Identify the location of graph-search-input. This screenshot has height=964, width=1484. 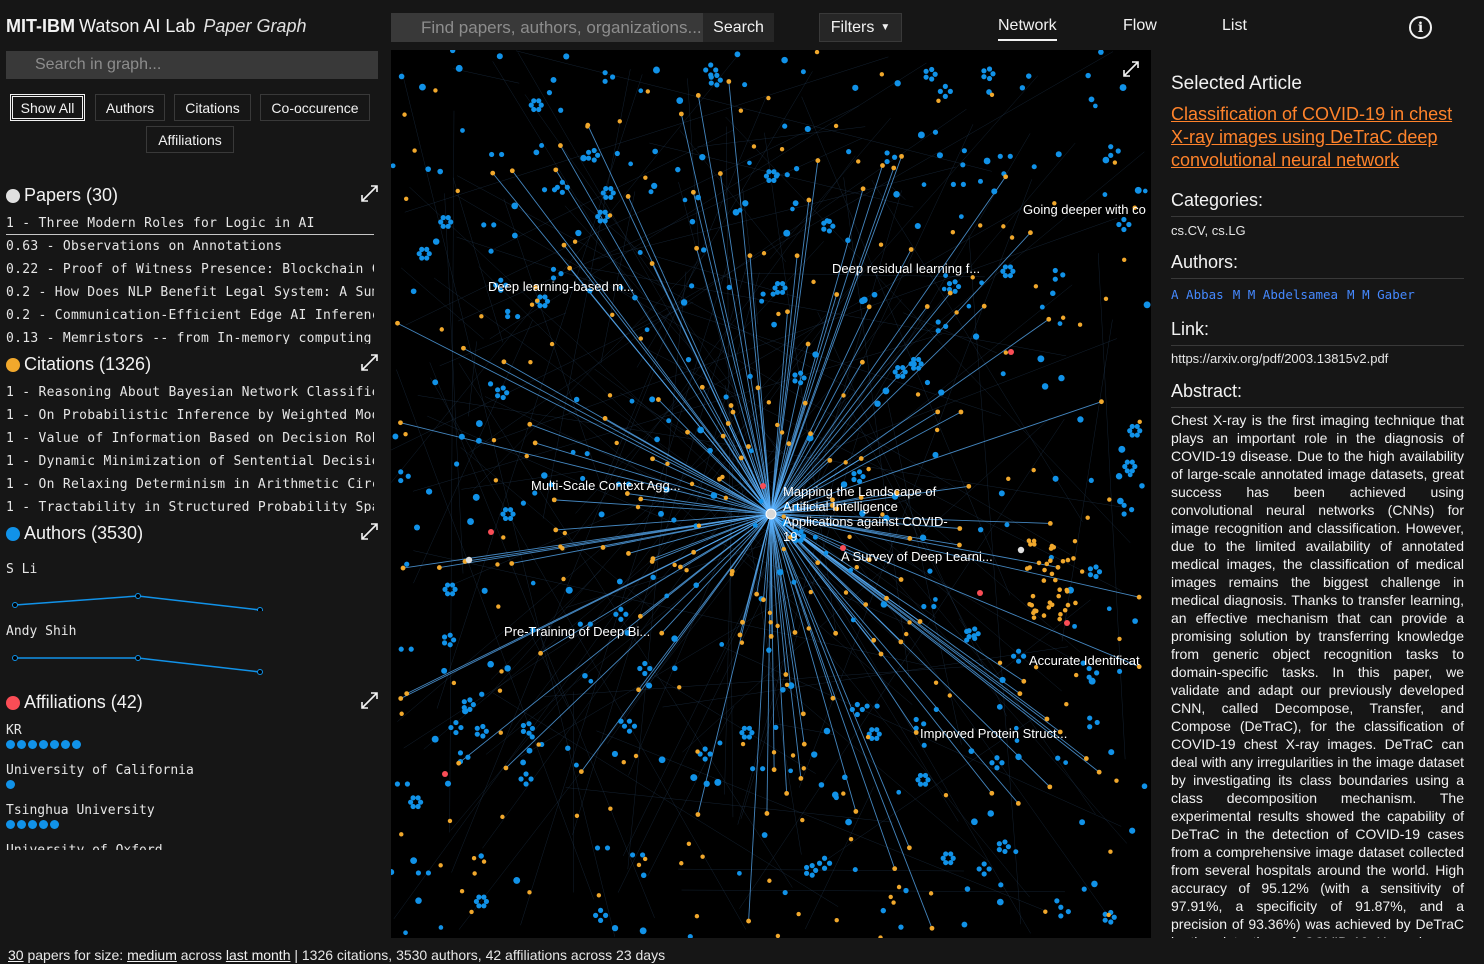
(192, 65).